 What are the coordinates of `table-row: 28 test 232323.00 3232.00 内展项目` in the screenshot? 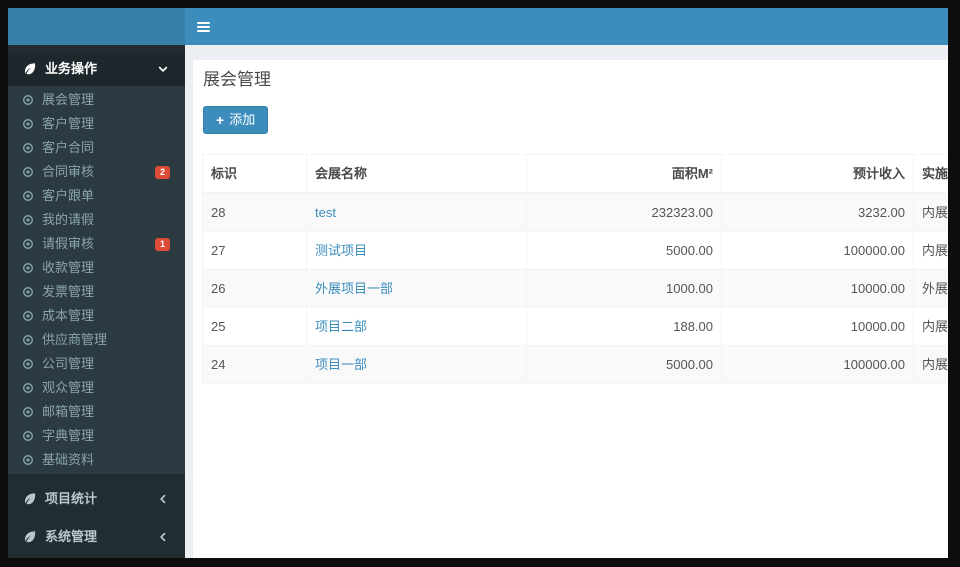 It's located at (575, 212).